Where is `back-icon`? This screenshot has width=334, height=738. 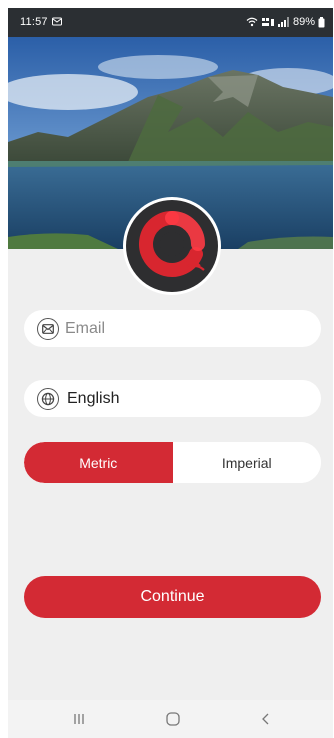
back-icon is located at coordinates (266, 719).